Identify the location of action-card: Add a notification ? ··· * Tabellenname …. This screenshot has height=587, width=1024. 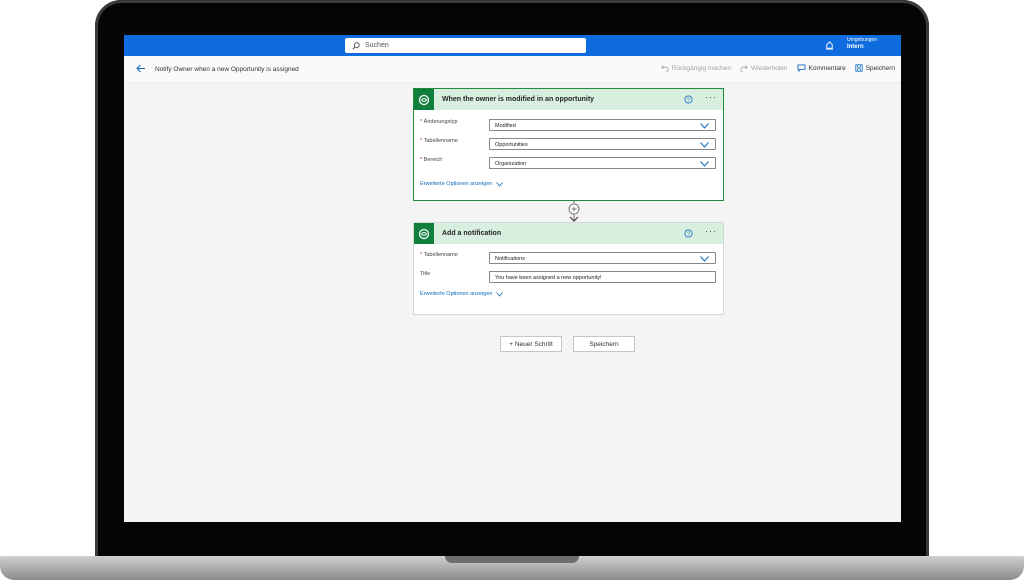
(568, 268).